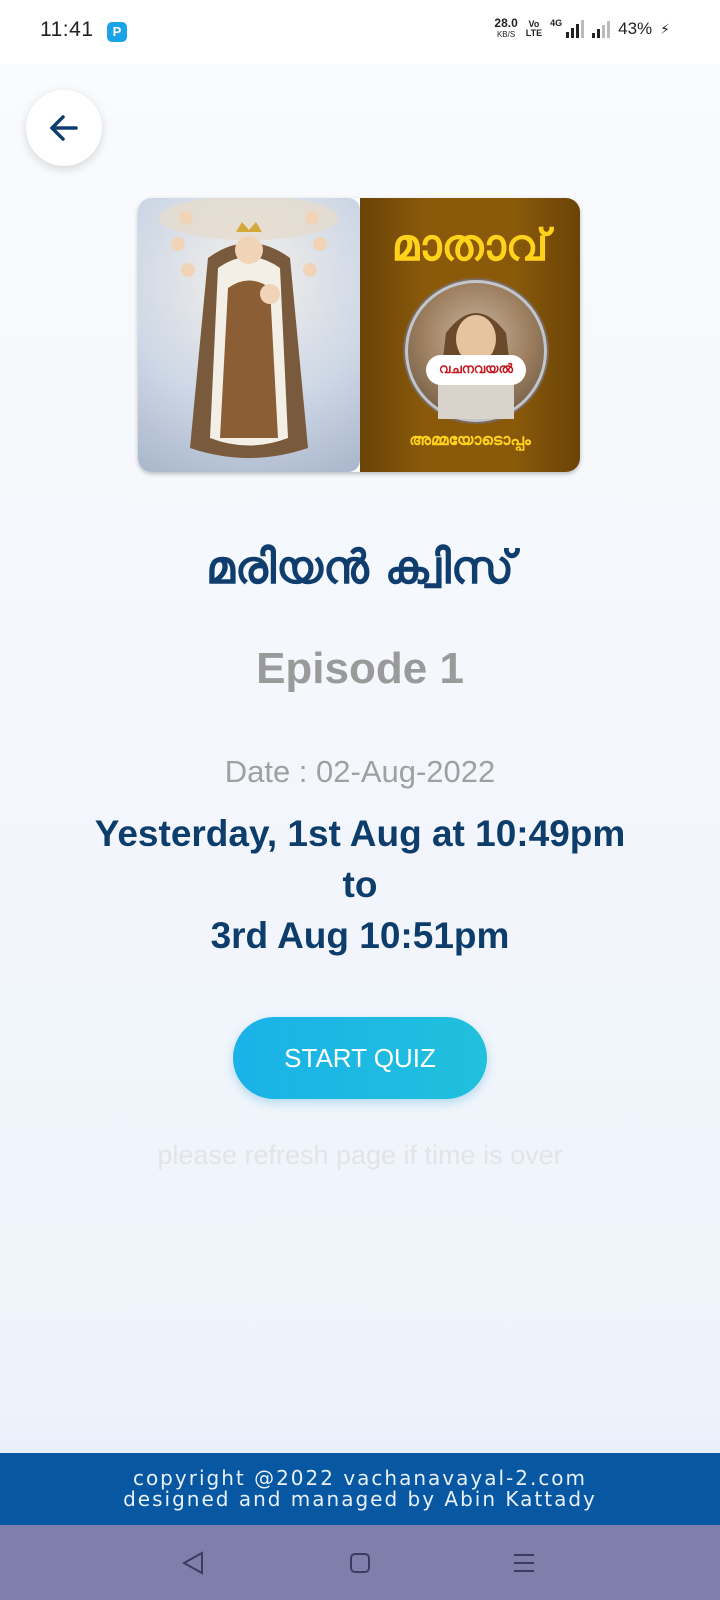  I want to click on nav-back-button, so click(194, 1563).